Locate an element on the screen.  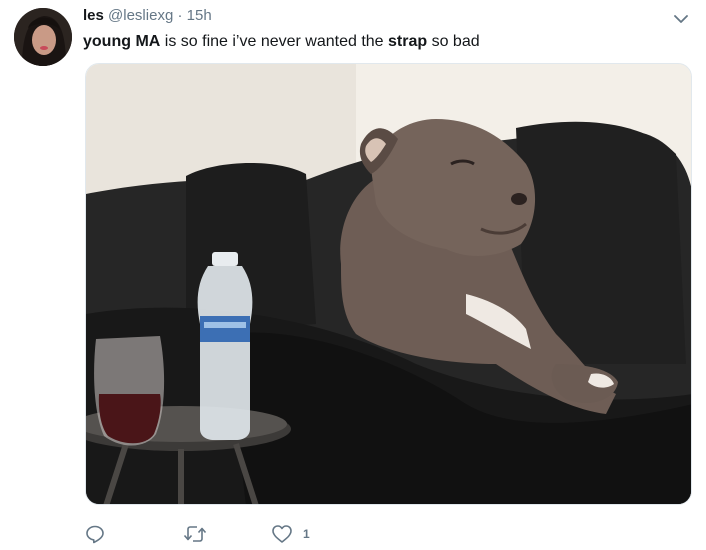
reply-icon is located at coordinates (95, 534).